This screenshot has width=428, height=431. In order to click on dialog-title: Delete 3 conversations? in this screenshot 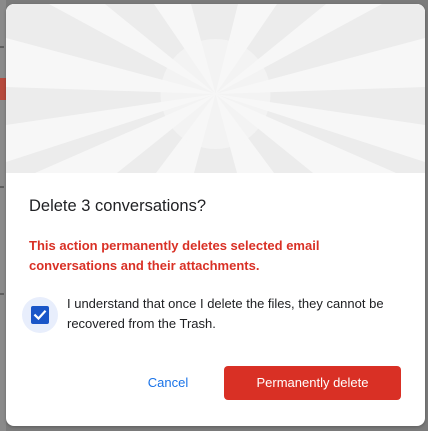, I will do `click(118, 206)`.